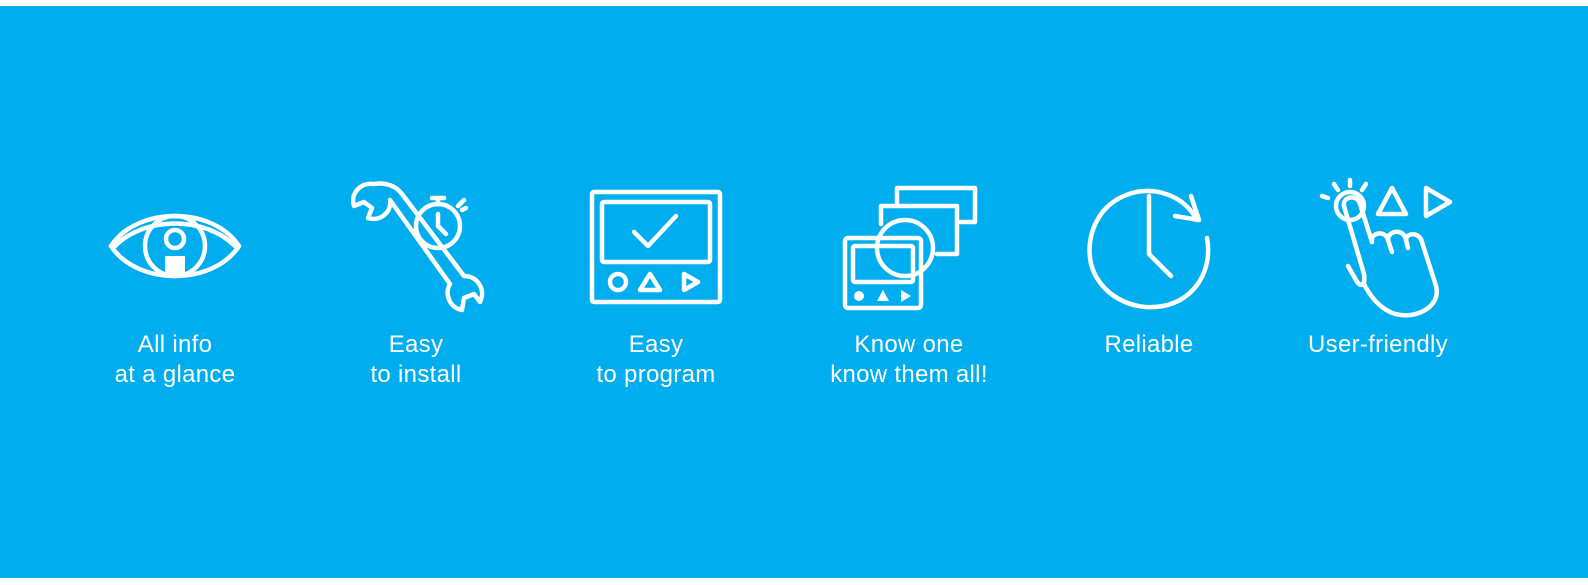 Image resolution: width=1588 pixels, height=585 pixels. I want to click on feature-easy-install: Easy to install, so click(416, 292).